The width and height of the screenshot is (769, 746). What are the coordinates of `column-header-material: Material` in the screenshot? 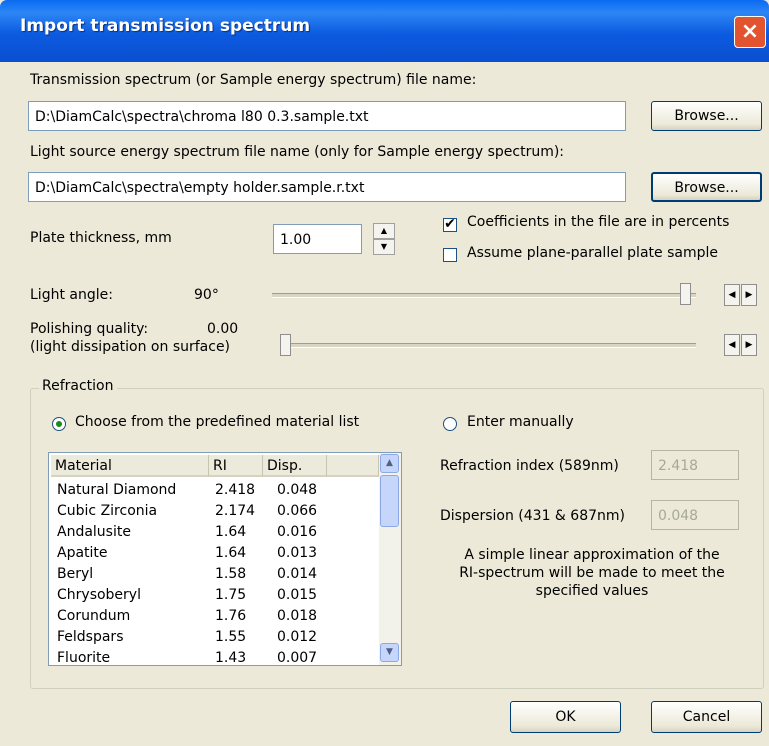 It's located at (130, 466).